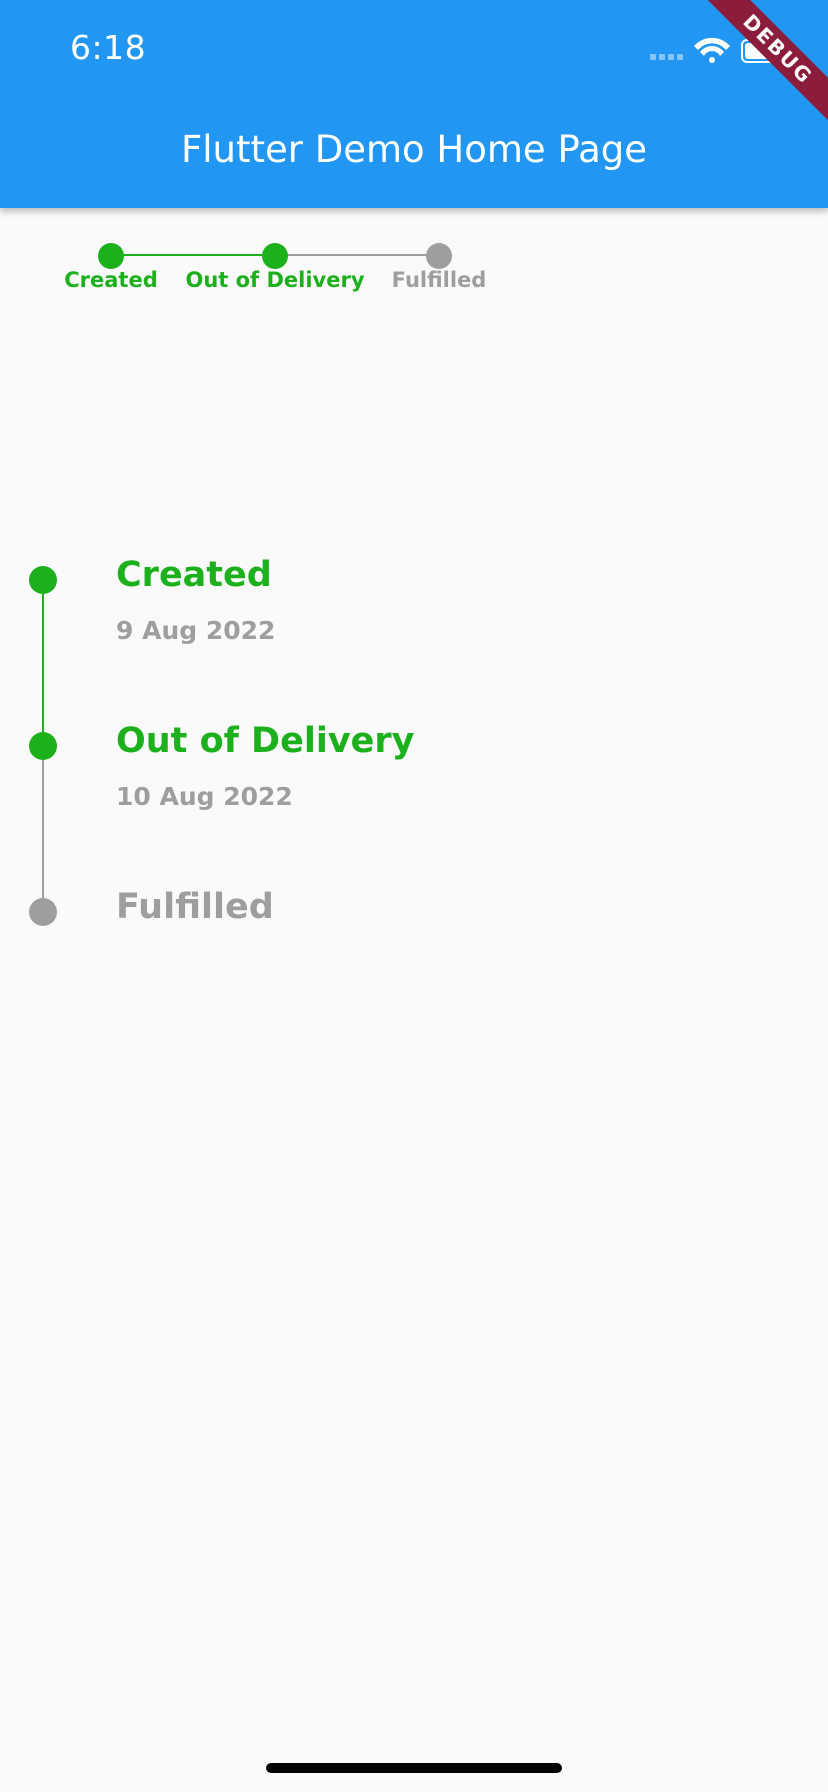 Image resolution: width=828 pixels, height=1792 pixels. What do you see at coordinates (204, 796) in the screenshot?
I see `timeline-date-out-of-delivery: 10 Aug 2022` at bounding box center [204, 796].